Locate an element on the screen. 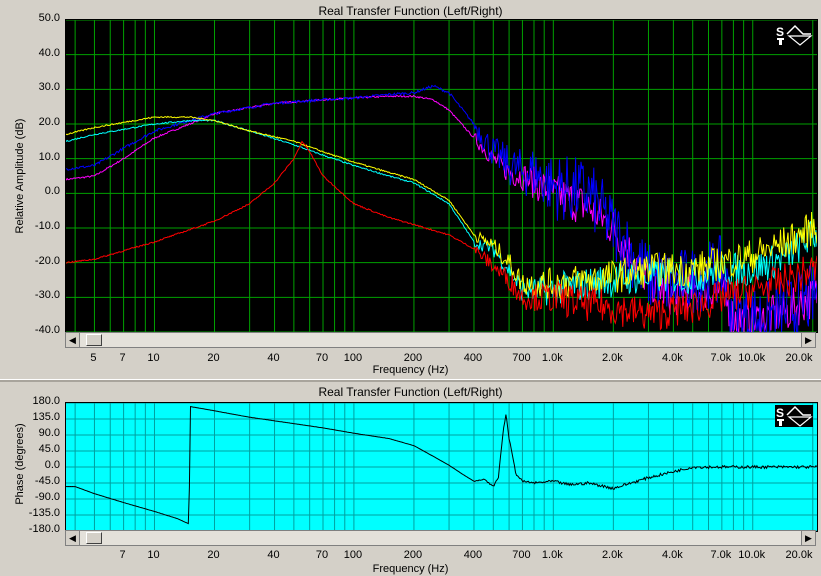 This screenshot has height=576, width=821. phase-chart-title: Real Transfer Function (Left/Right) is located at coordinates (410, 392).